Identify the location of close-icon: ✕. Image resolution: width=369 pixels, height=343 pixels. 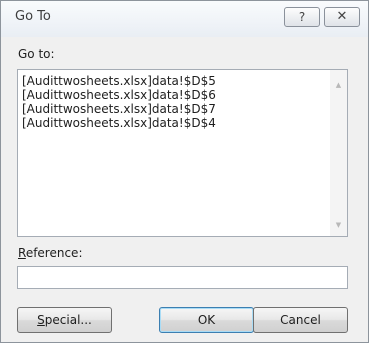
(342, 16).